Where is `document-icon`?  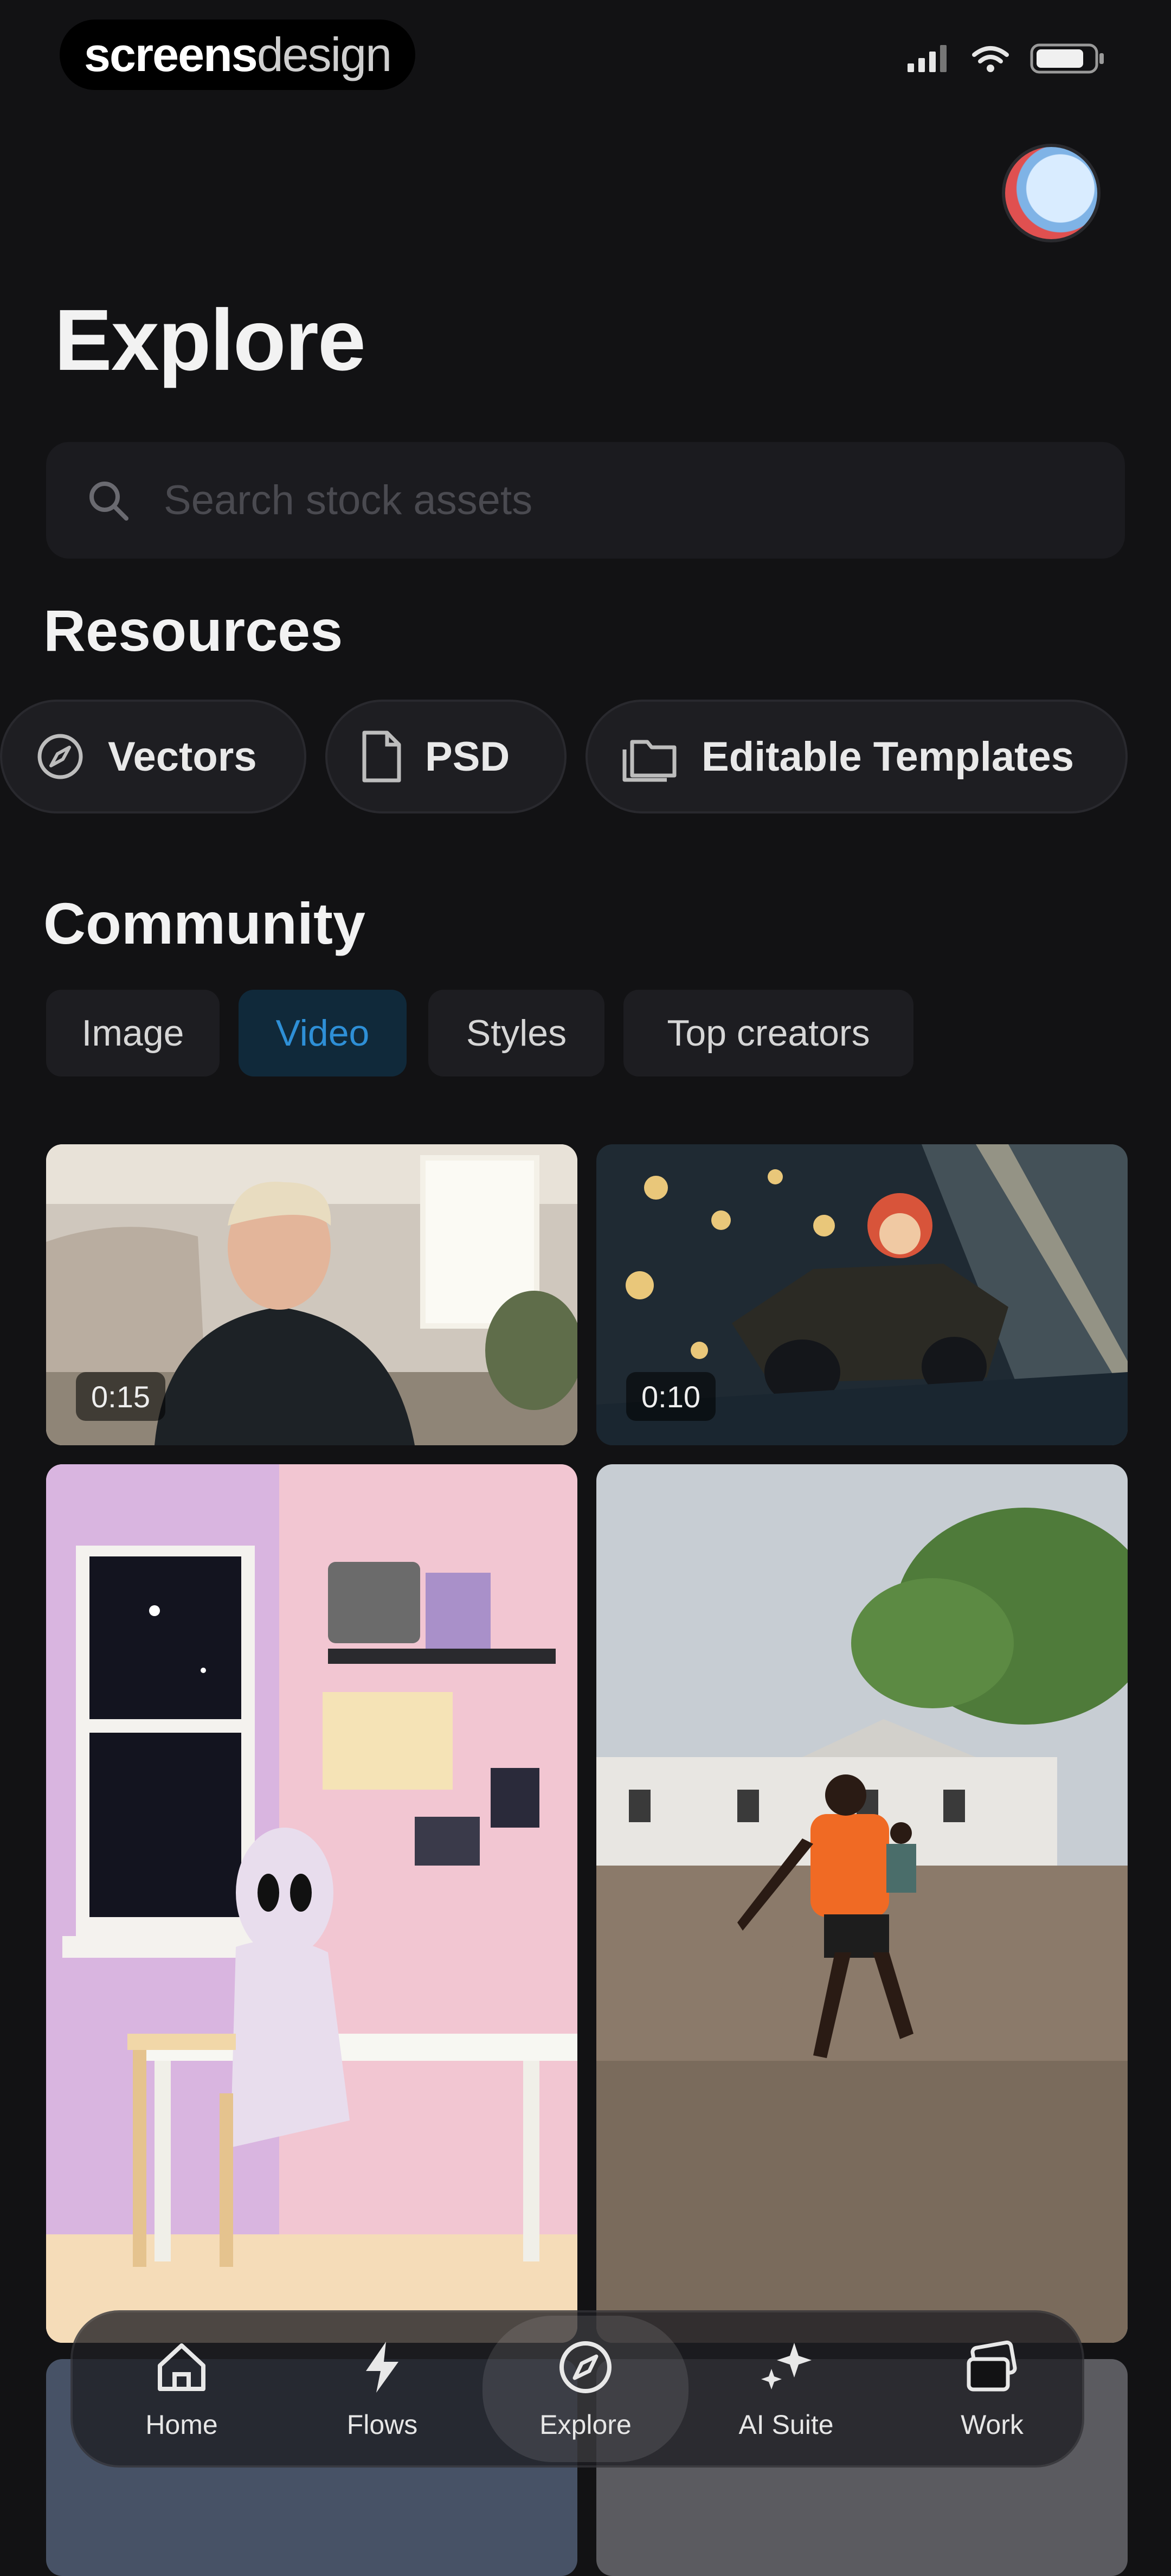
document-icon is located at coordinates (381, 756).